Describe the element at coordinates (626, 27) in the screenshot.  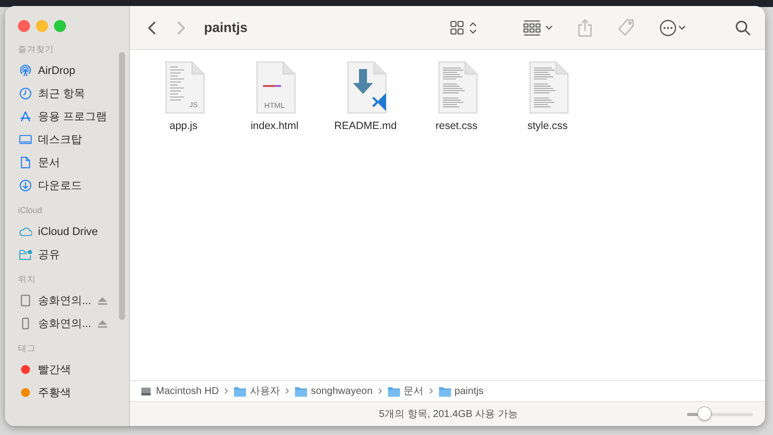
I see `tag-icon` at that location.